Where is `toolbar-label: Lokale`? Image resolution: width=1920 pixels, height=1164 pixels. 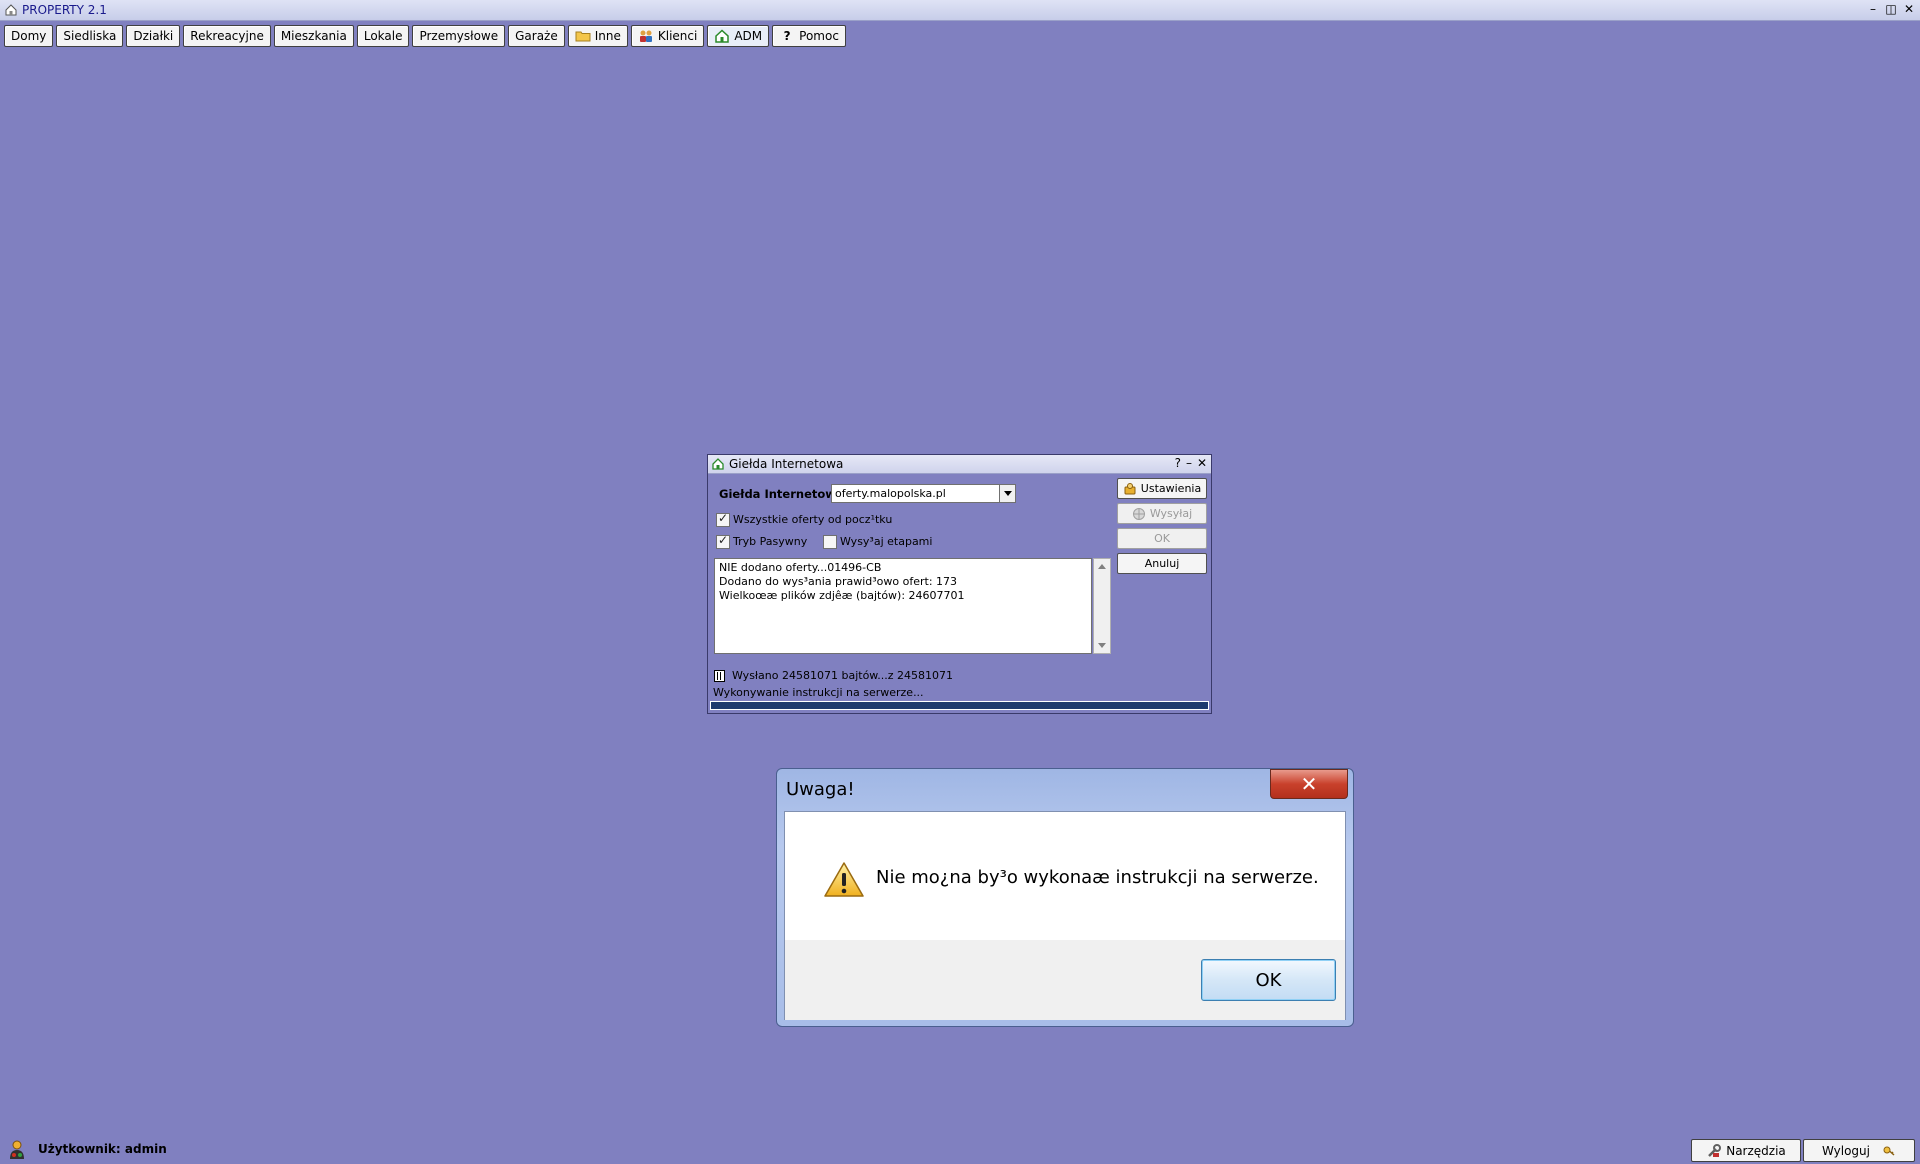 toolbar-label: Lokale is located at coordinates (383, 36).